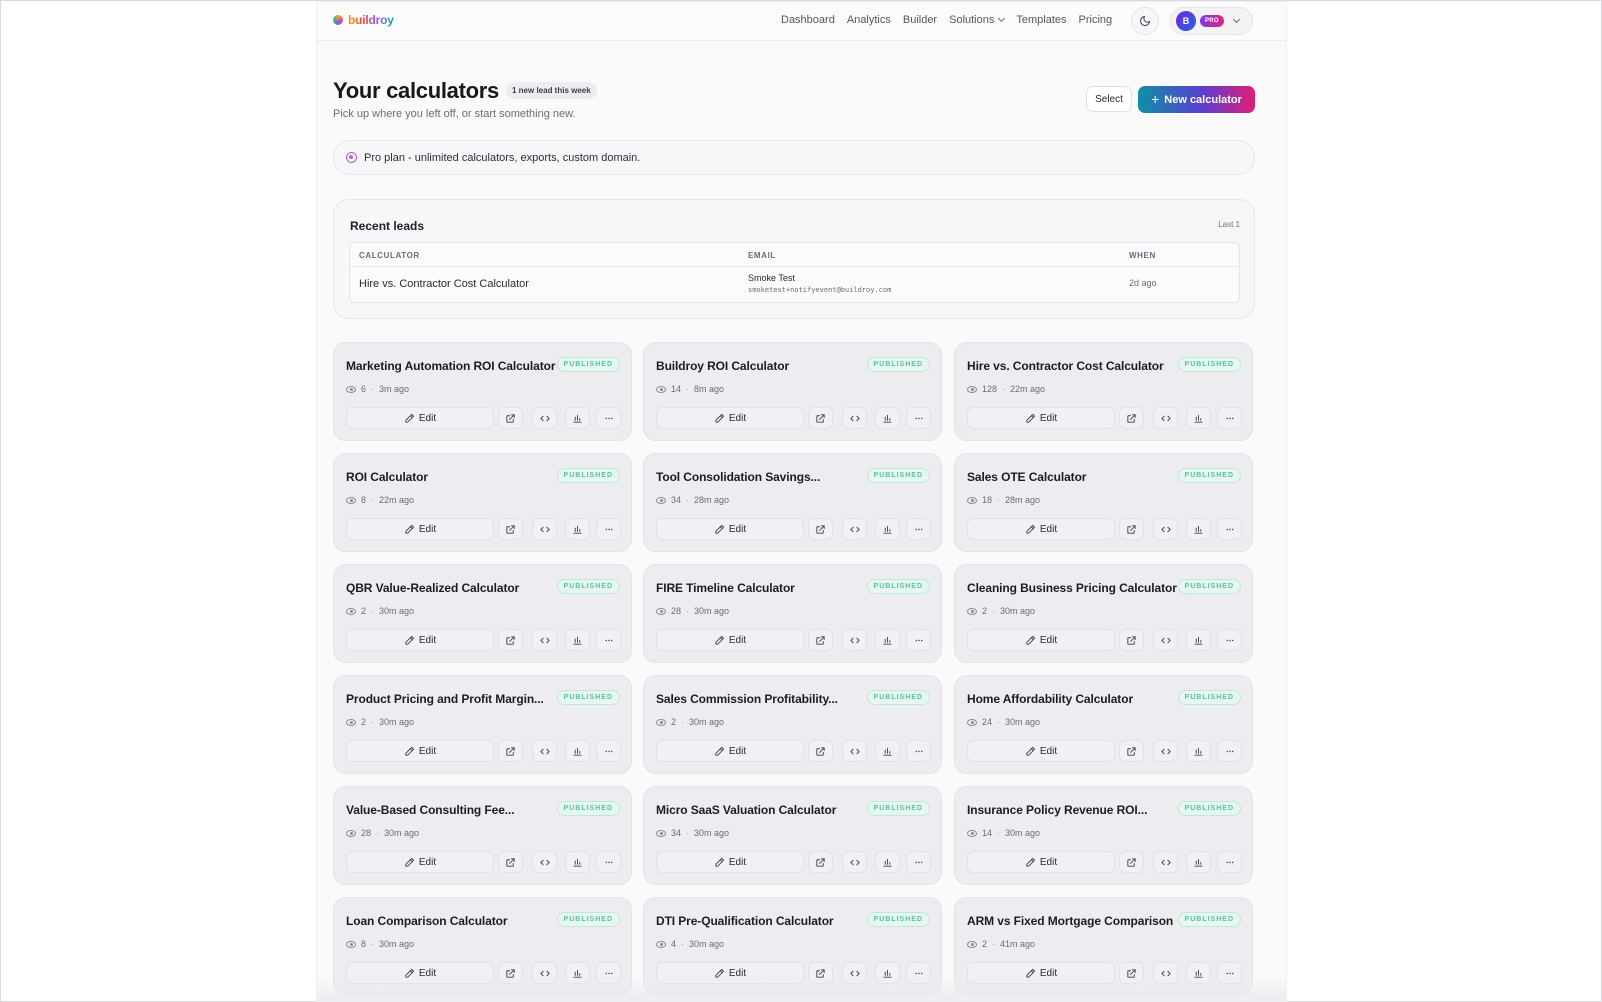 Image resolution: width=1602 pixels, height=1002 pixels. What do you see at coordinates (1050, 699) in the screenshot?
I see `calculator-title: Home Affordability Calculator` at bounding box center [1050, 699].